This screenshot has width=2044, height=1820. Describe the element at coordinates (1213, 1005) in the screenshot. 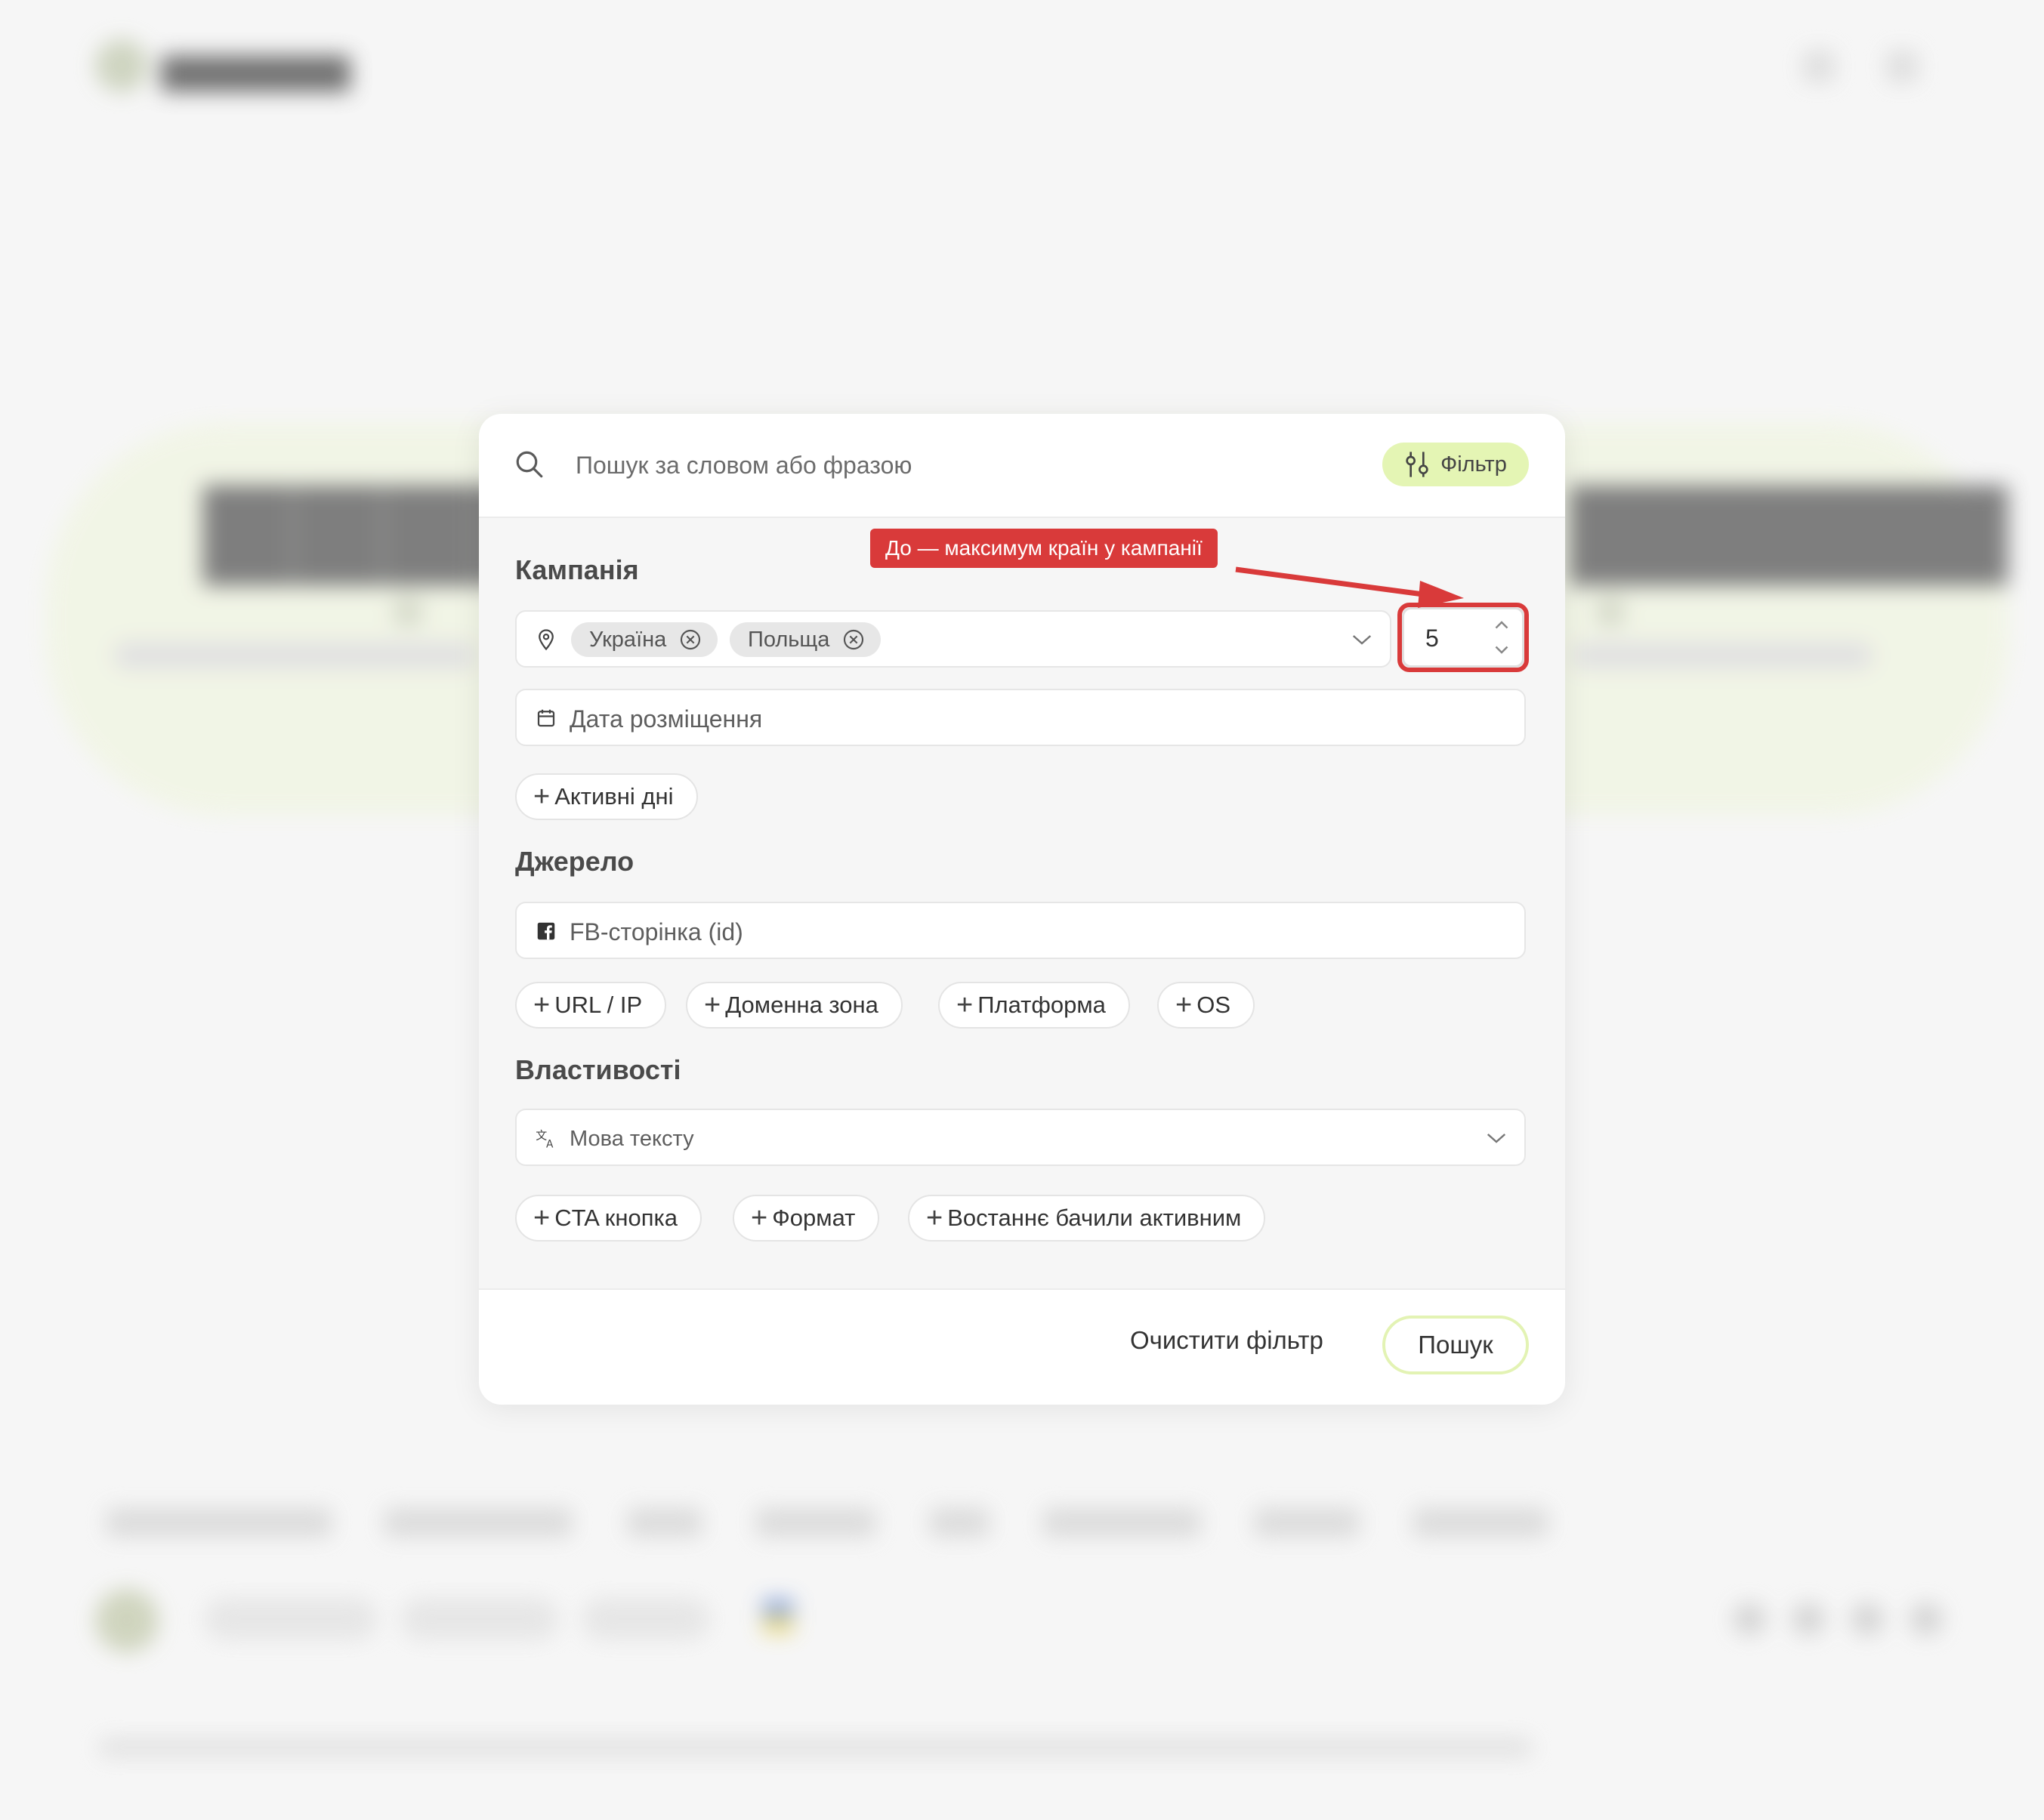

I see `chip-label: OS` at that location.